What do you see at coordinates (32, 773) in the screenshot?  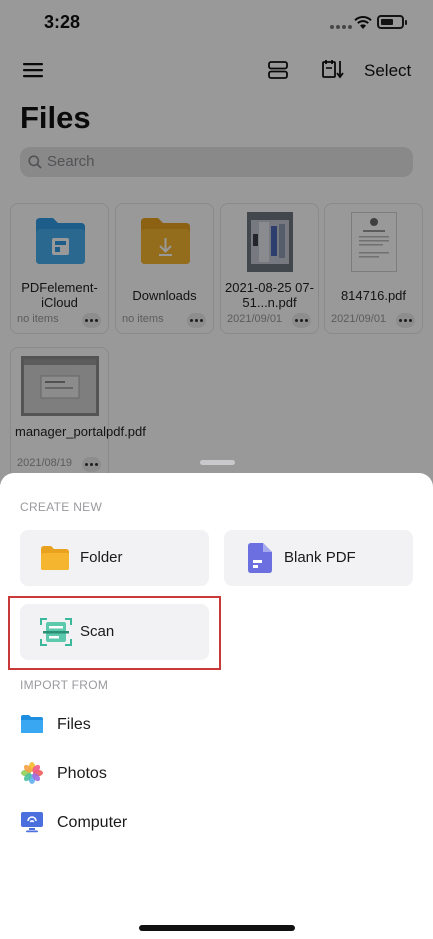 I see `photos-app-icon` at bounding box center [32, 773].